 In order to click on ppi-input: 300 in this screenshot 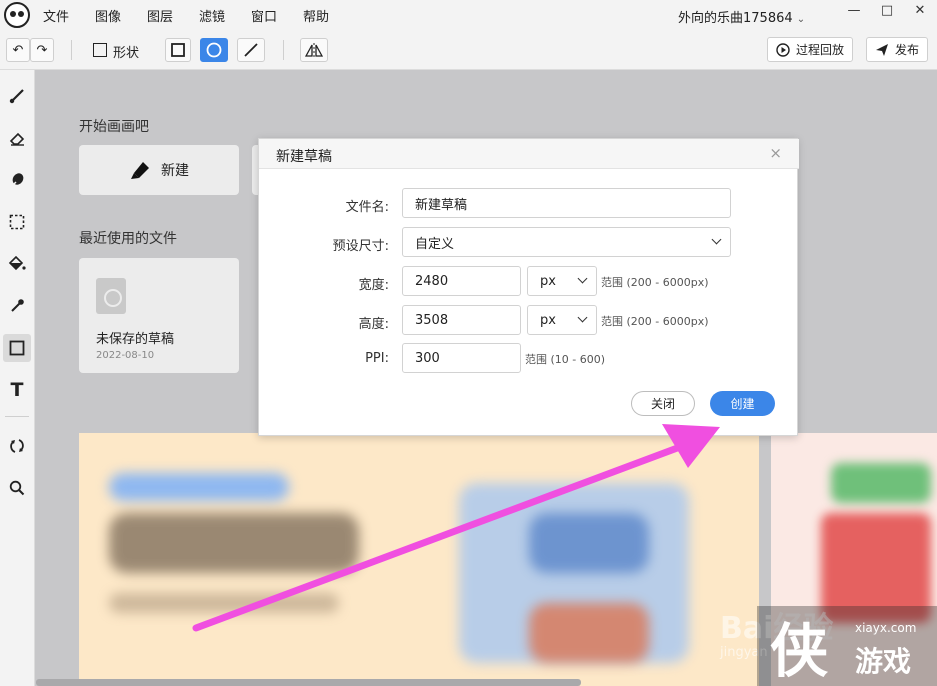, I will do `click(461, 358)`.